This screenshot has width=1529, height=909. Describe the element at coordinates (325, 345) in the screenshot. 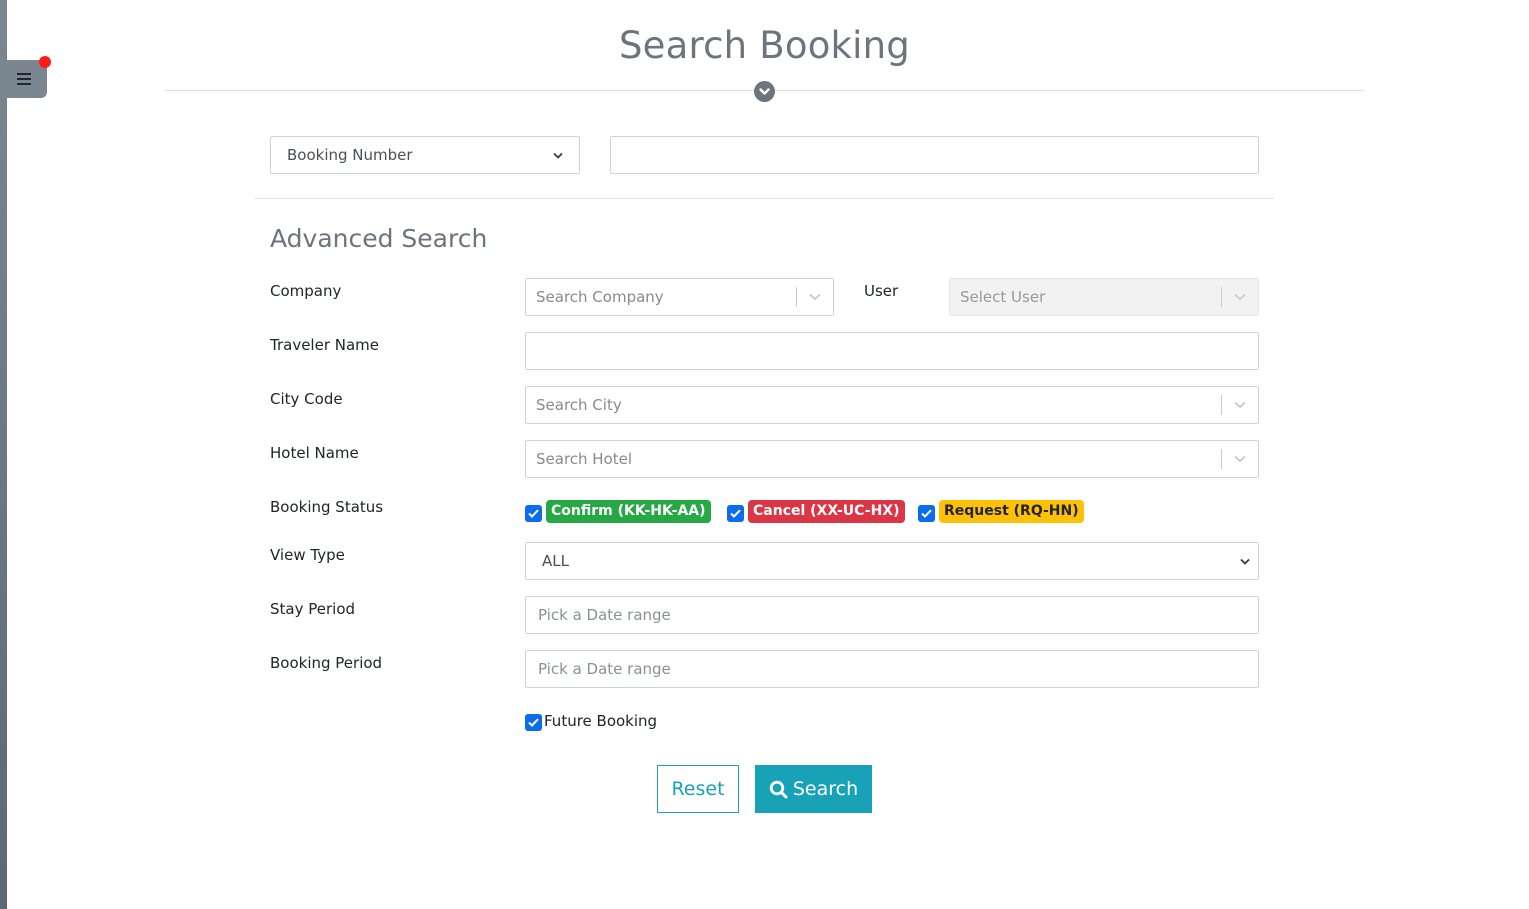

I see `traveler-name-label: Traveler Name` at that location.